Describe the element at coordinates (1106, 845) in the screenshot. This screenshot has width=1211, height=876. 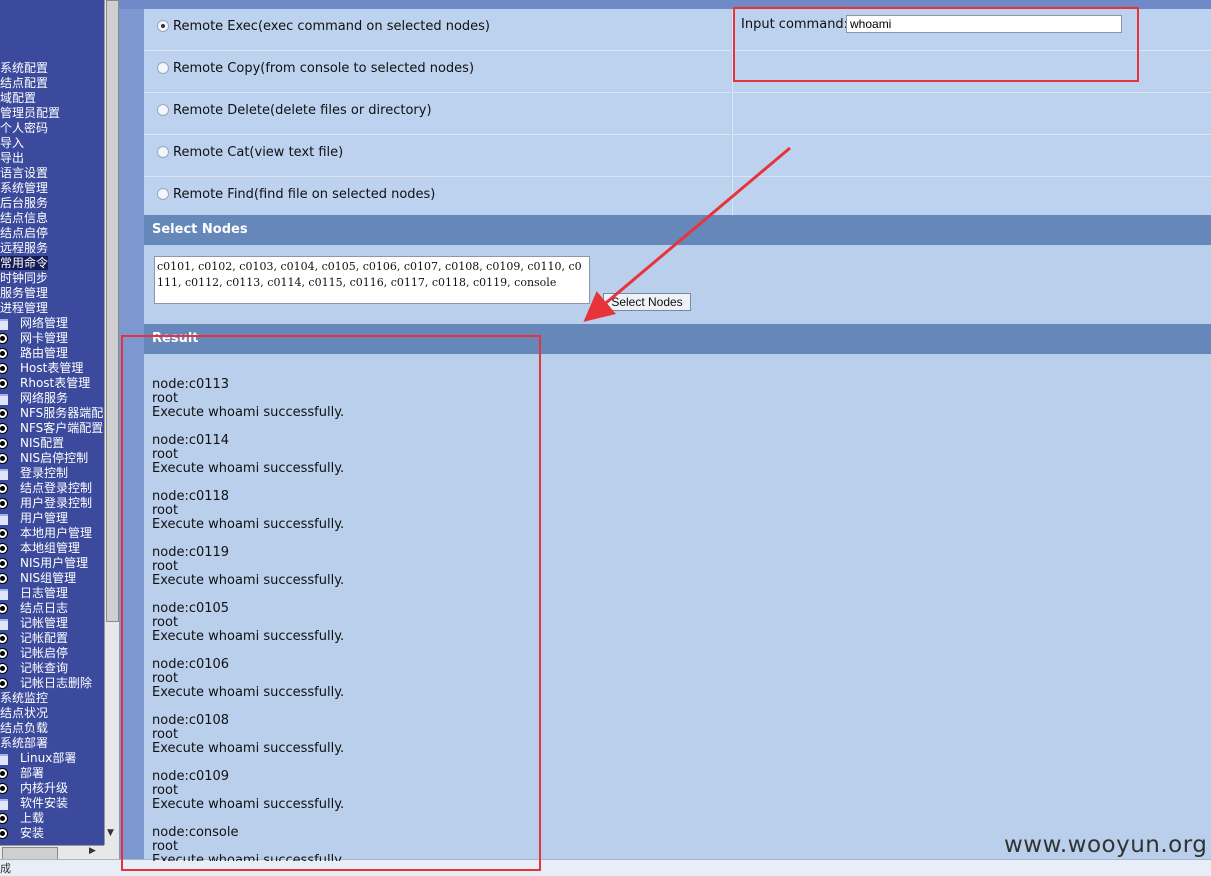
I see `watermark-text: www.wooyun.org` at that location.